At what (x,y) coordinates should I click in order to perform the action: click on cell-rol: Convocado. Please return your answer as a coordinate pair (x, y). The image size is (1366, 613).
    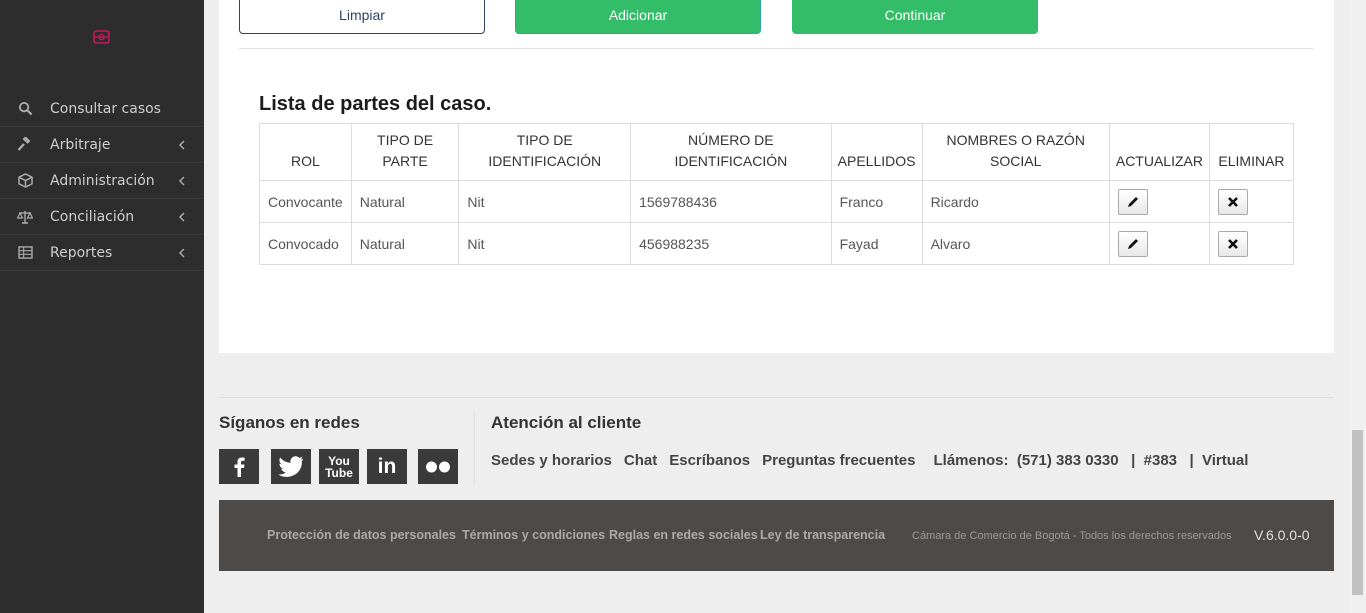
    Looking at the image, I should click on (305, 243).